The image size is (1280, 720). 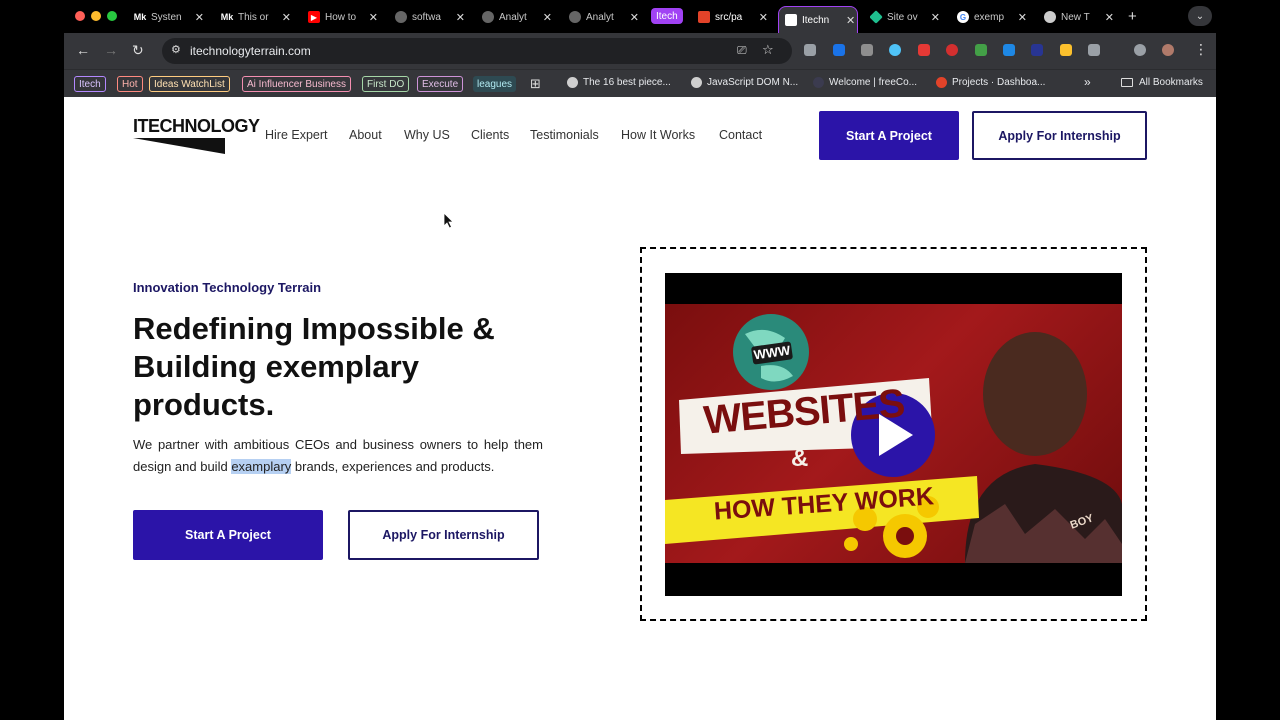 I want to click on apps-grid-icon: ⊞, so click(x=535, y=84).